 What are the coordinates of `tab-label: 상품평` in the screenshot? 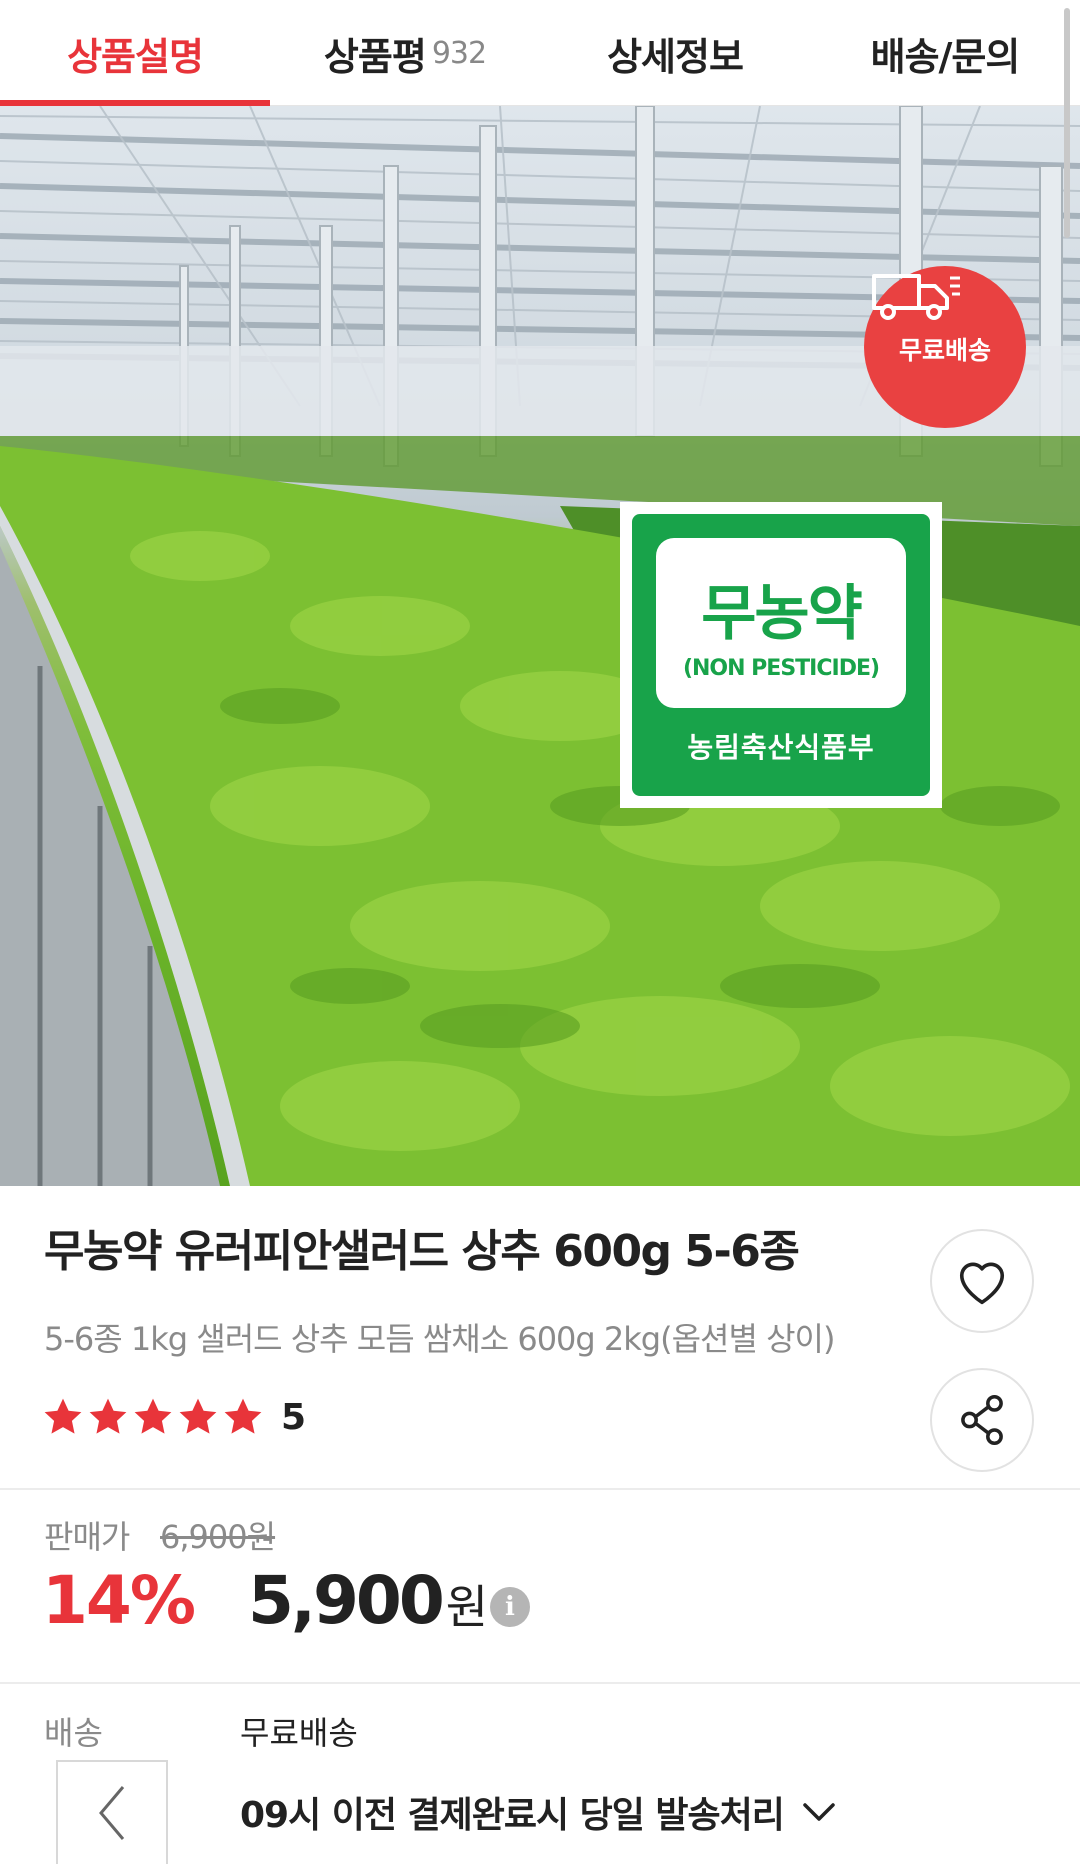 It's located at (375, 56).